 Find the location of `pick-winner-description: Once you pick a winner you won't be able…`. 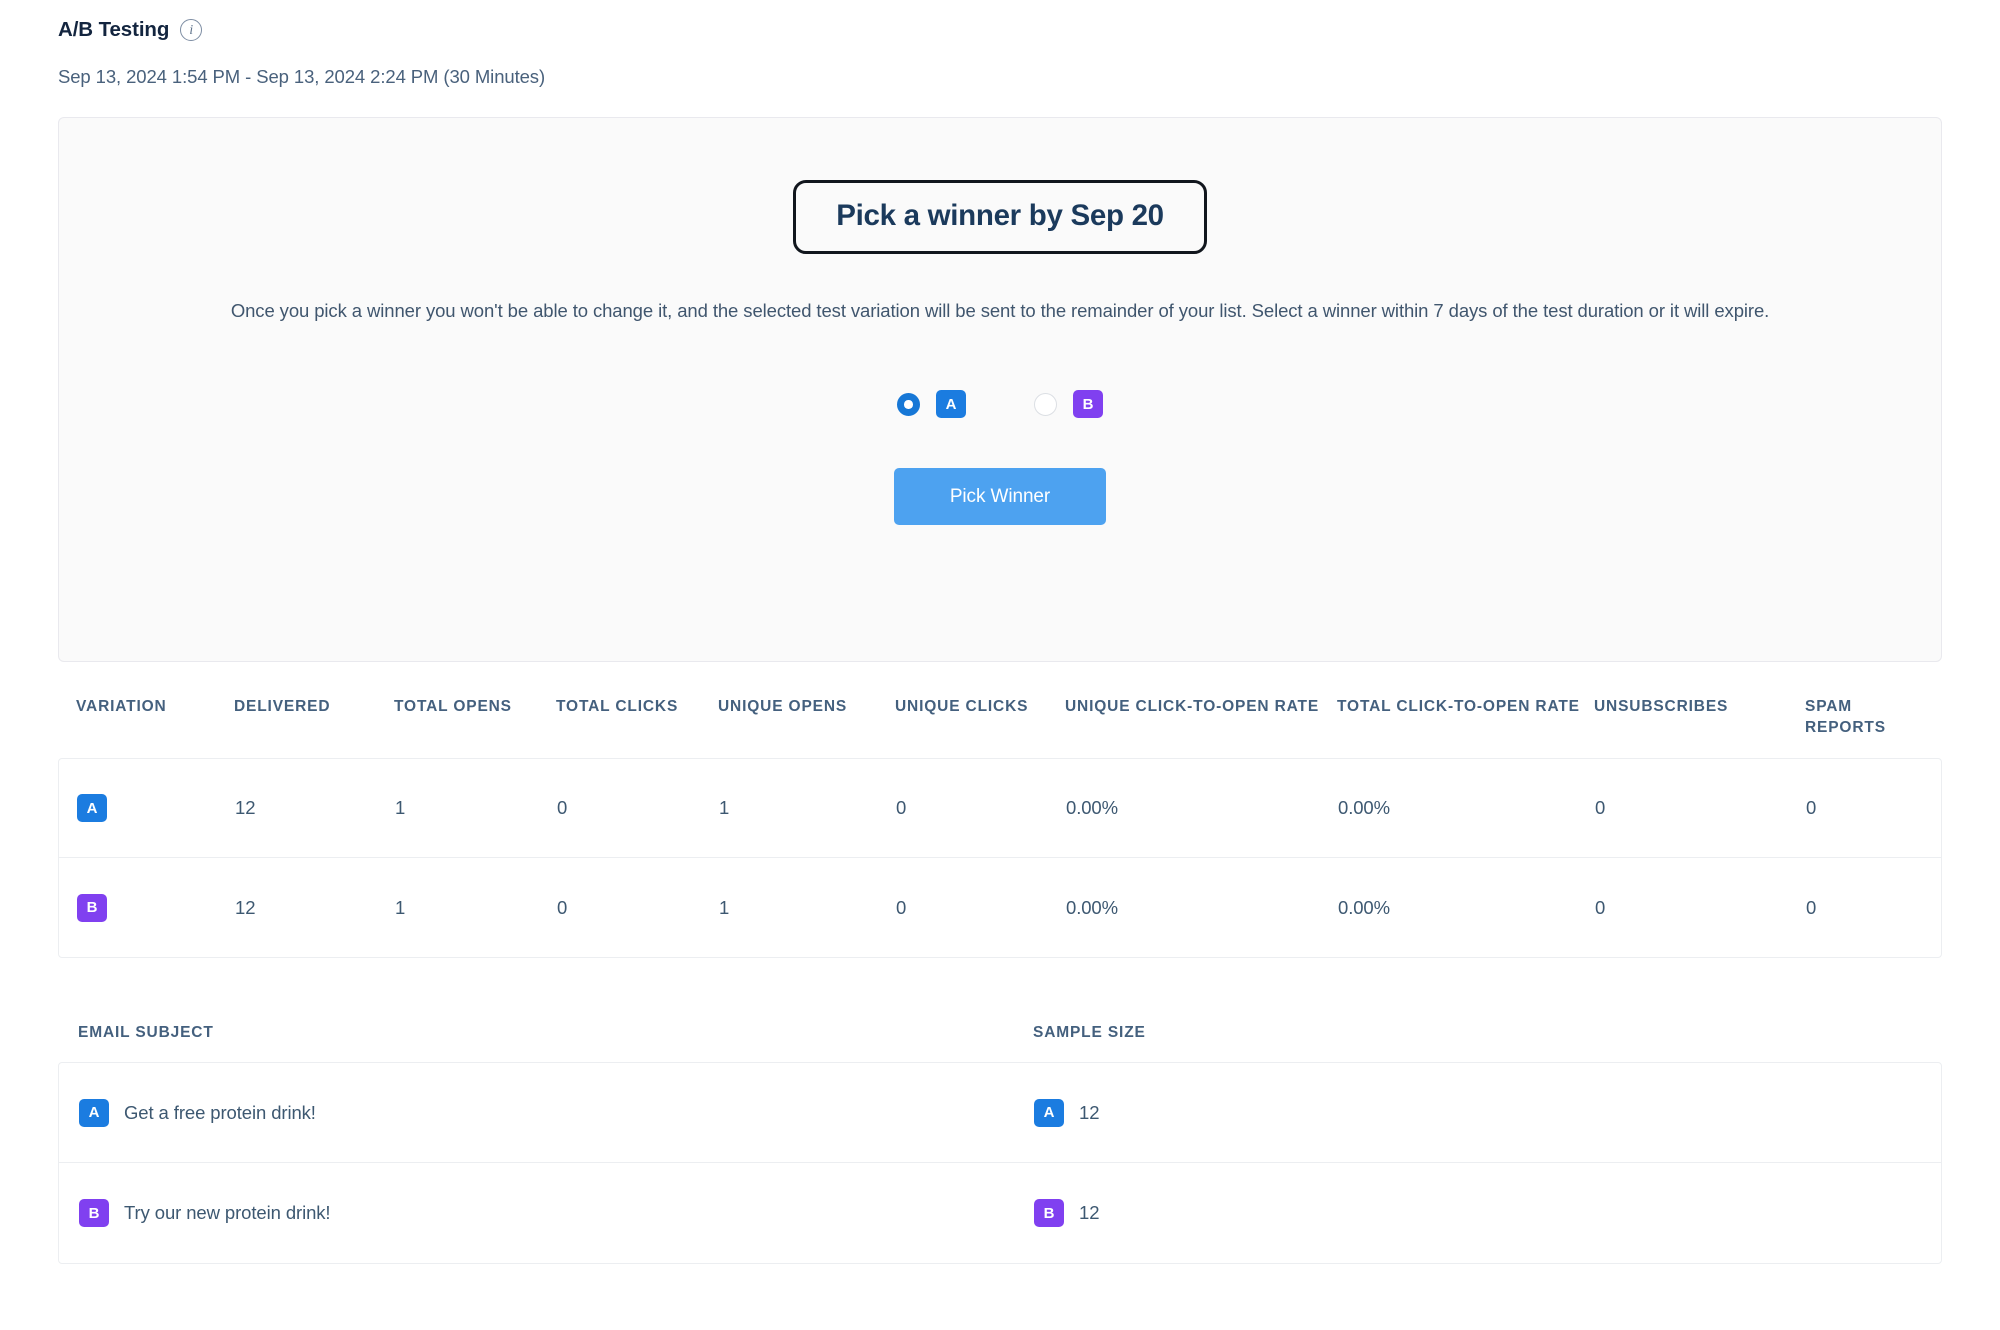

pick-winner-description: Once you pick a winner you won't be able… is located at coordinates (1000, 311).